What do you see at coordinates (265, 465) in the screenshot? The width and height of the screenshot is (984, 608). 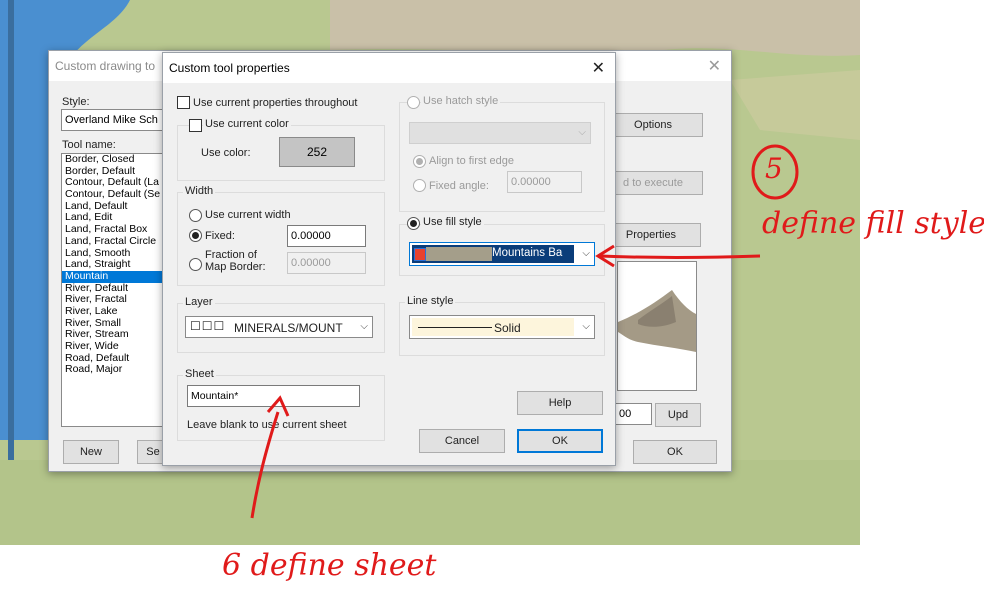 I see `sheet-arrow-line` at bounding box center [265, 465].